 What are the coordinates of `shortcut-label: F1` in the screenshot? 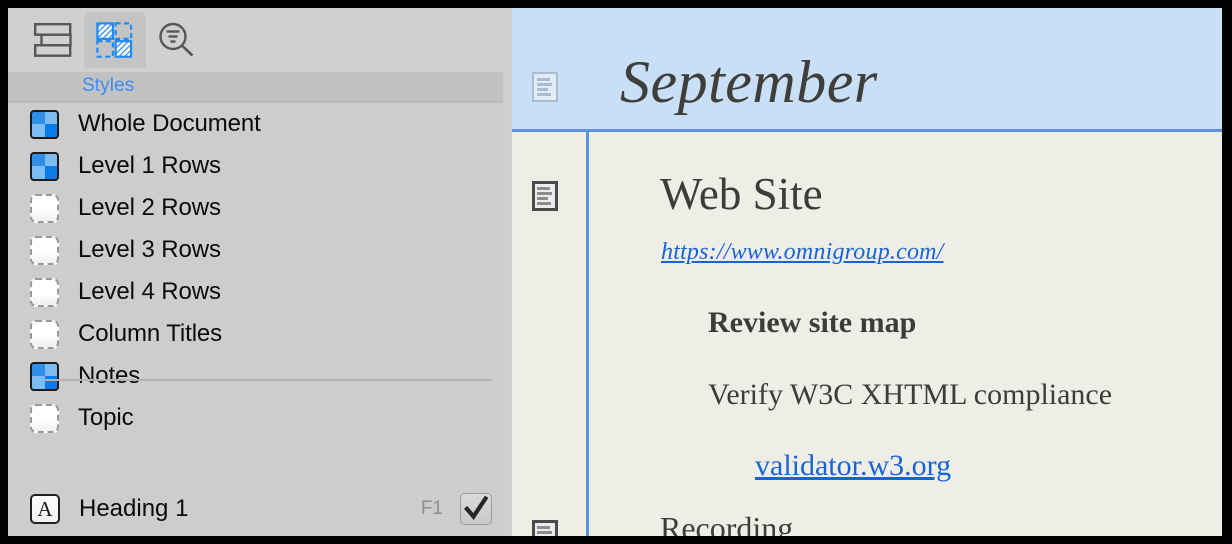 It's located at (431, 508).